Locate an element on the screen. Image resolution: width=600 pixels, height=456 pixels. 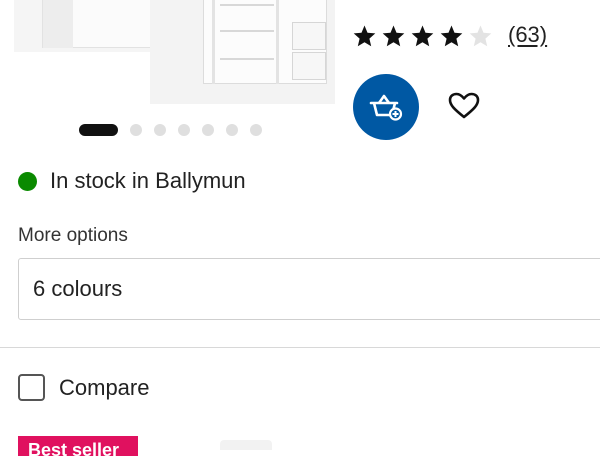
more-options-label: More options is located at coordinates (73, 235).